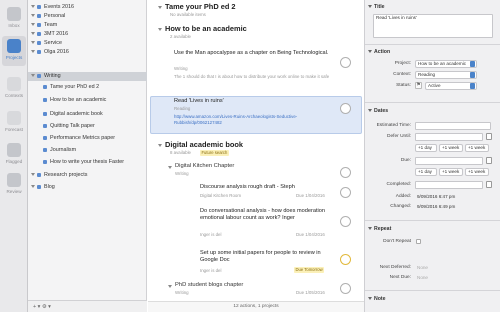 The image size is (500, 312). I want to click on sidebar-item-research-projects: Research projects, so click(87, 175).